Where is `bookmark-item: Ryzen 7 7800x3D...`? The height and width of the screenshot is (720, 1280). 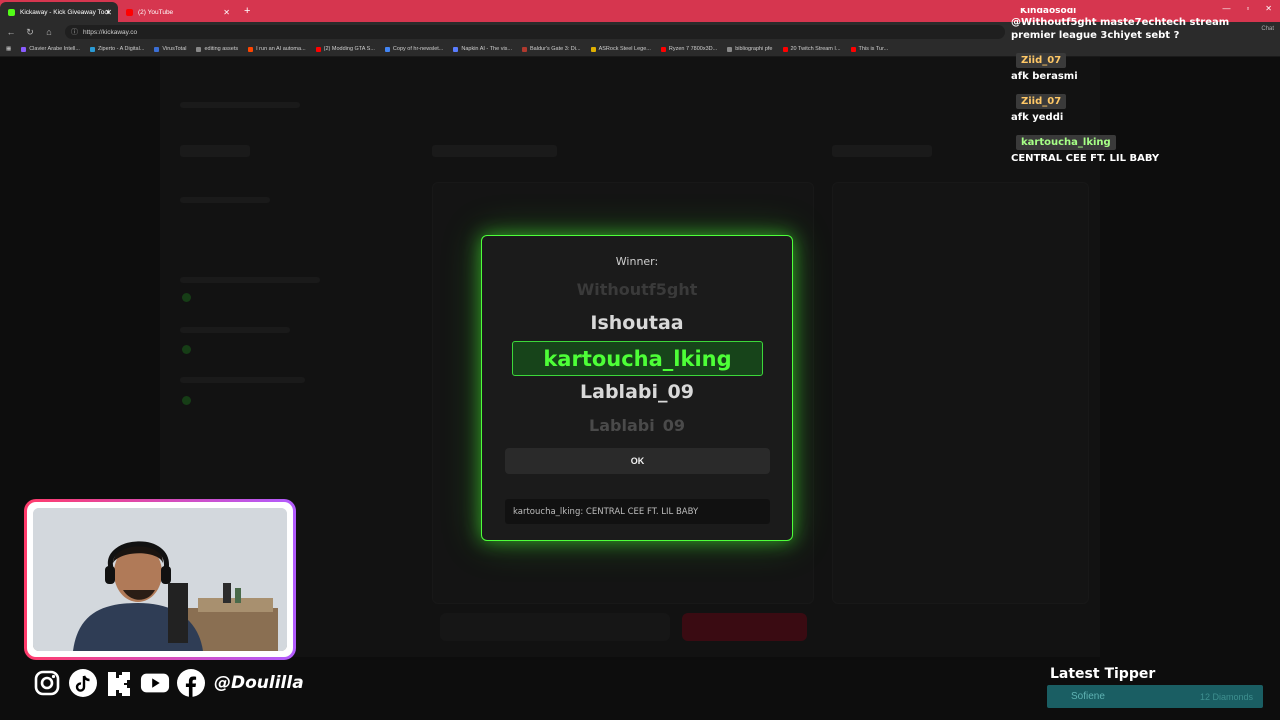
bookmark-item: Ryzen 7 7800x3D... is located at coordinates (688, 49).